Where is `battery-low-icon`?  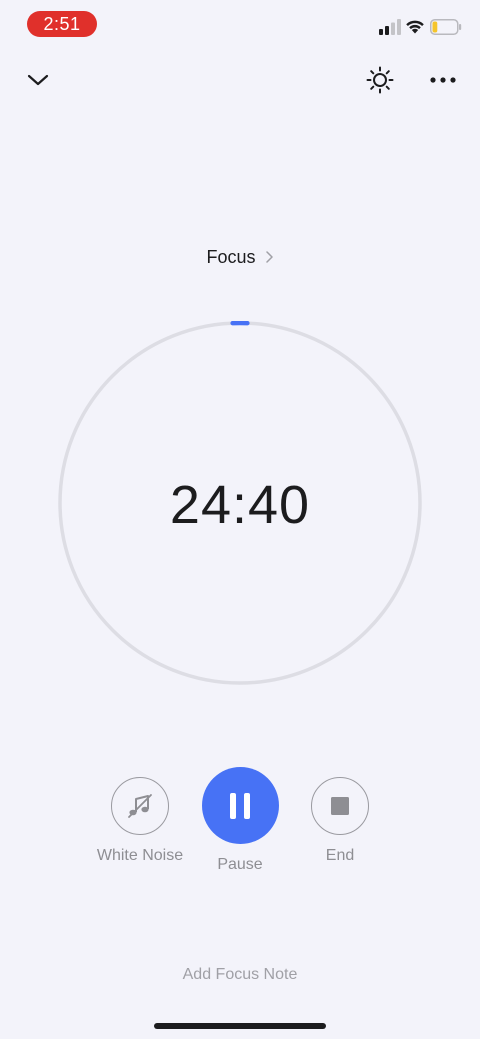 battery-low-icon is located at coordinates (446, 27).